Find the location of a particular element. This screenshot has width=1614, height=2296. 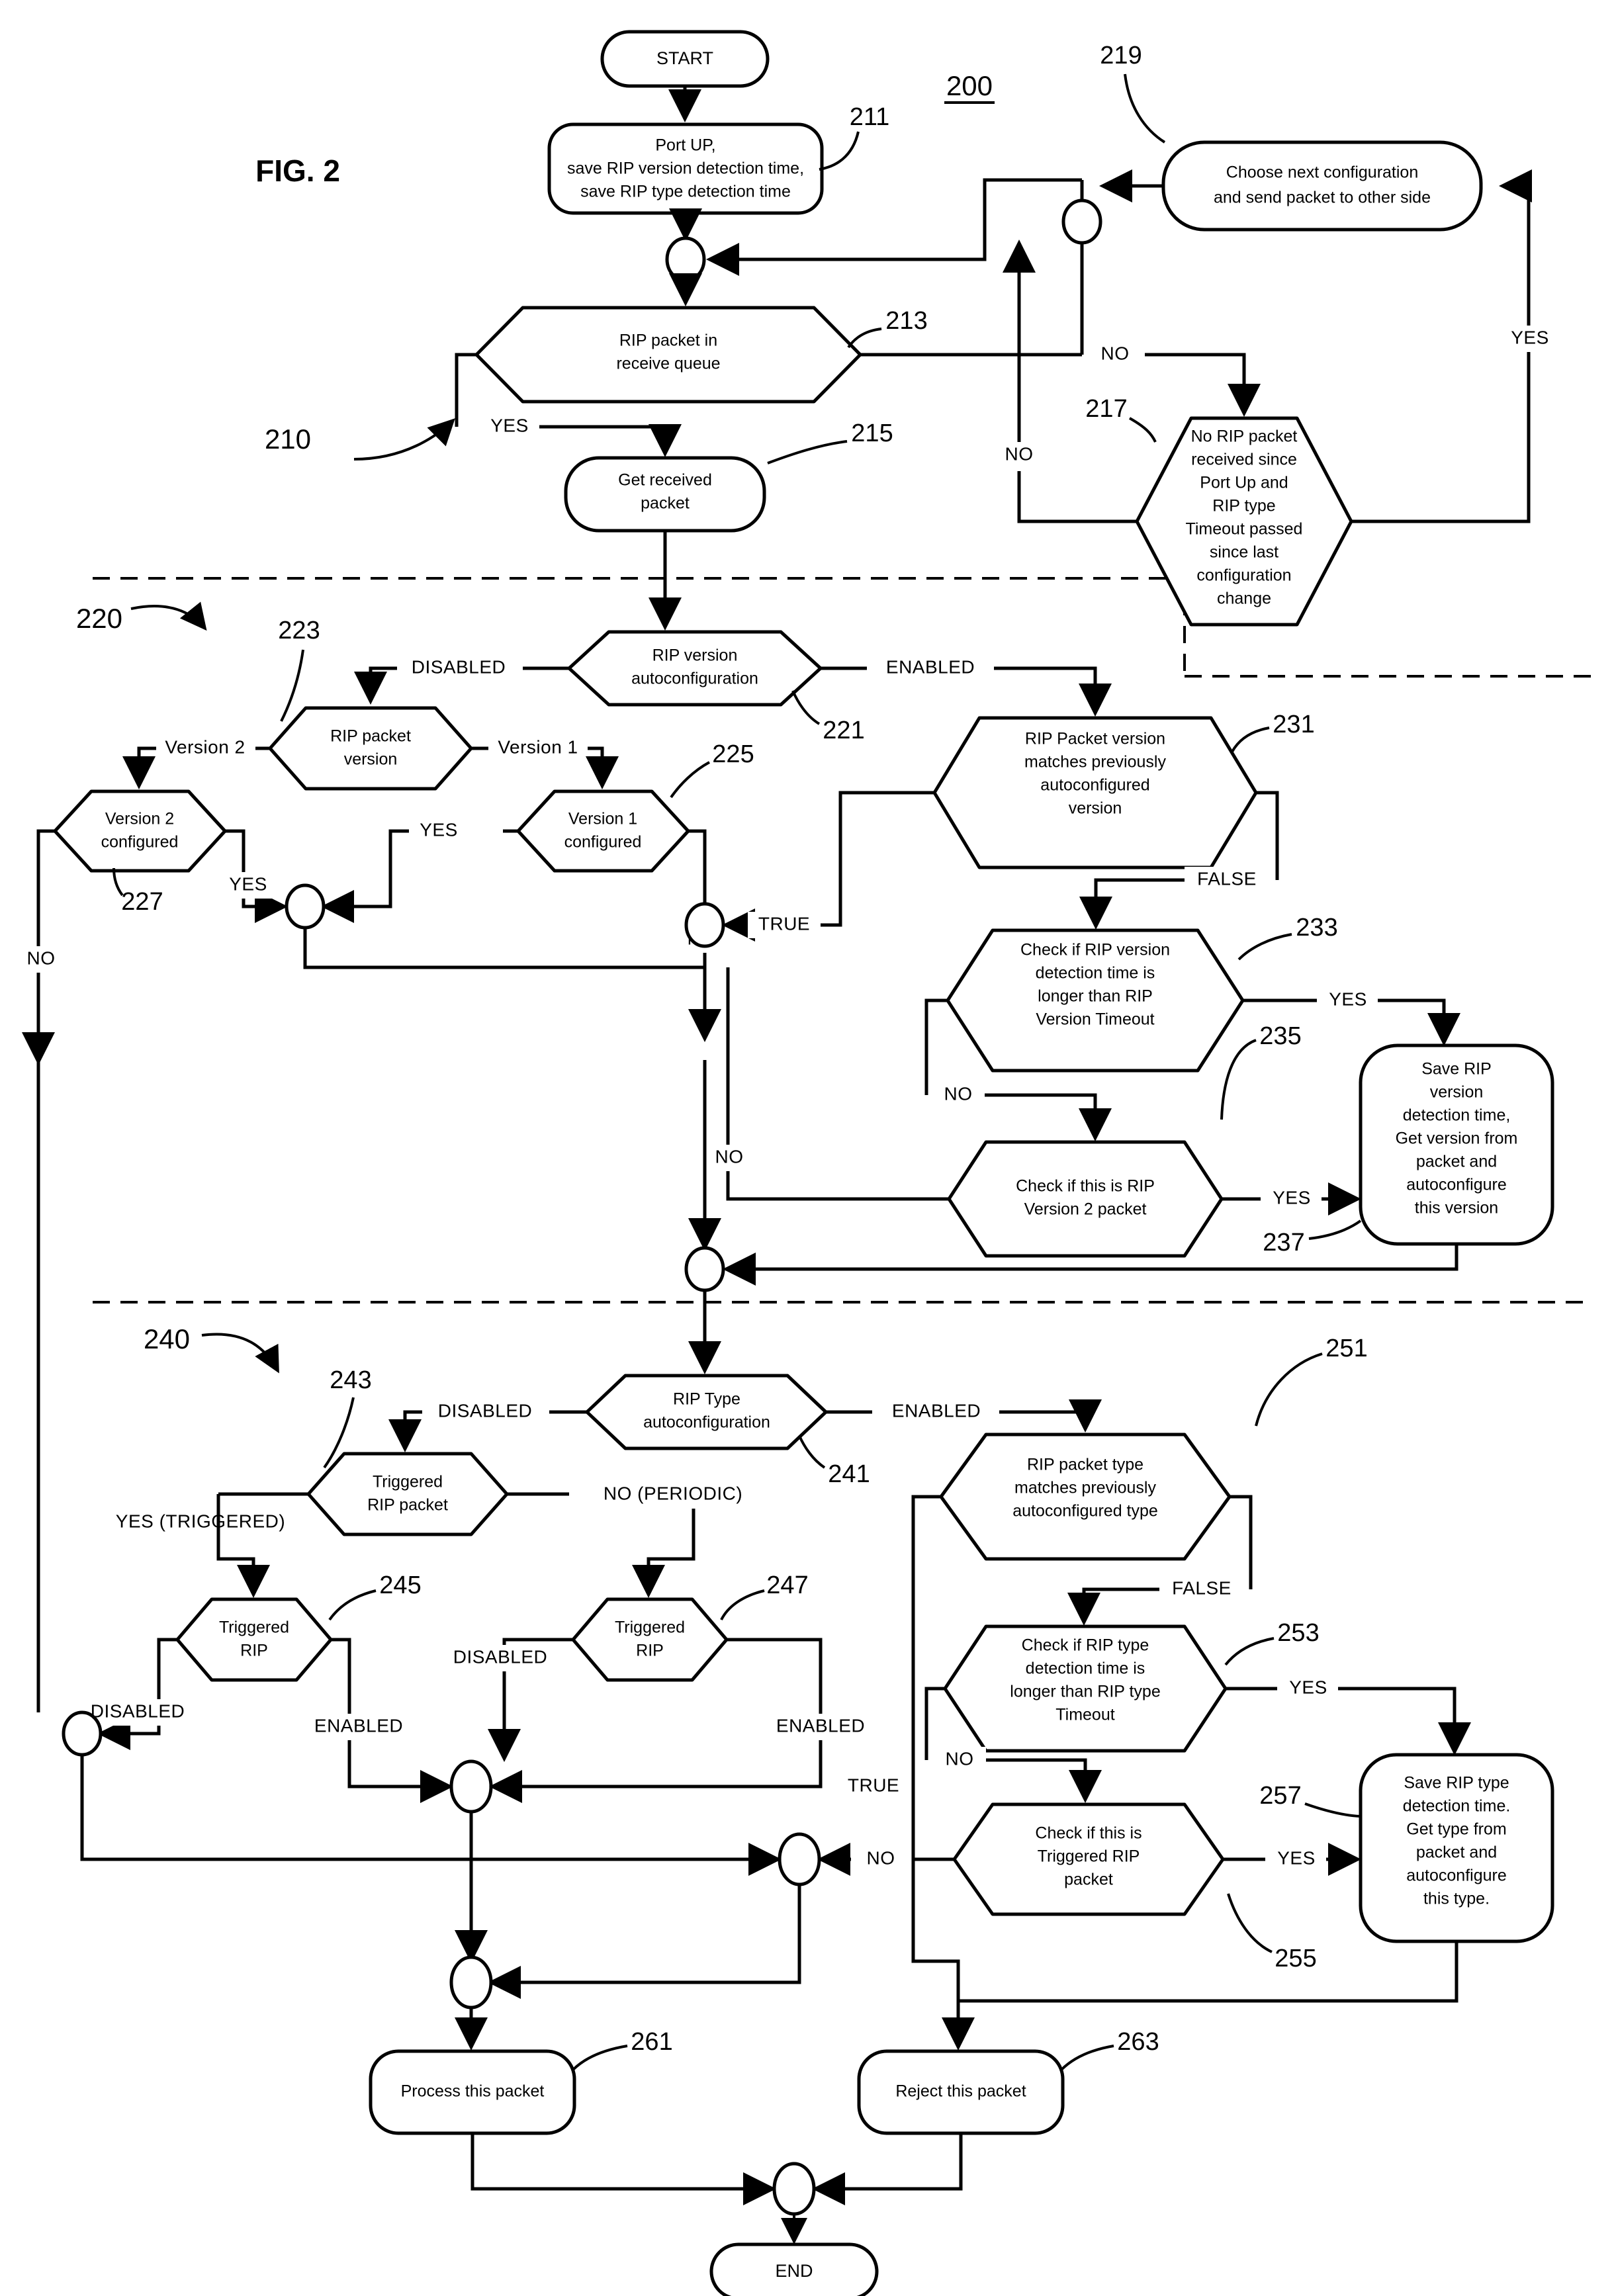

edge-label-231-false: FALSE is located at coordinates (1227, 878).